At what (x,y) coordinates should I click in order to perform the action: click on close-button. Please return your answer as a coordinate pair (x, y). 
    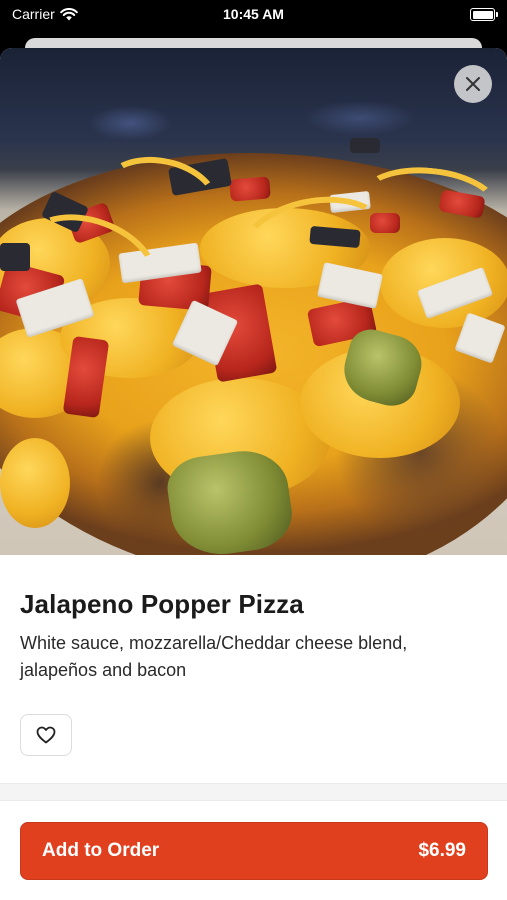
    Looking at the image, I should click on (473, 84).